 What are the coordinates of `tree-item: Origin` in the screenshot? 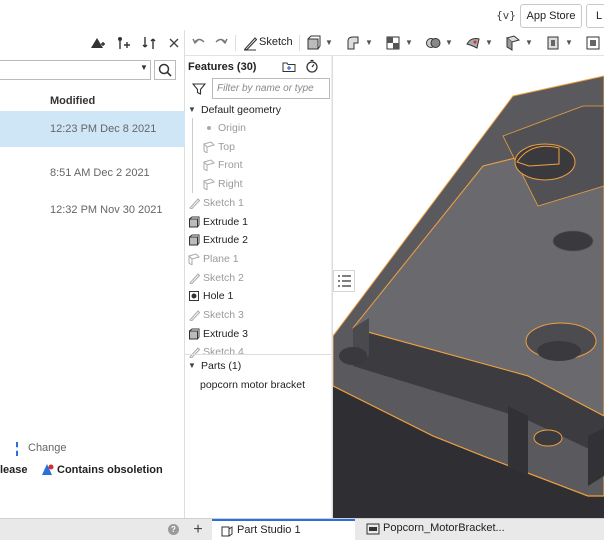 It's located at (267, 129).